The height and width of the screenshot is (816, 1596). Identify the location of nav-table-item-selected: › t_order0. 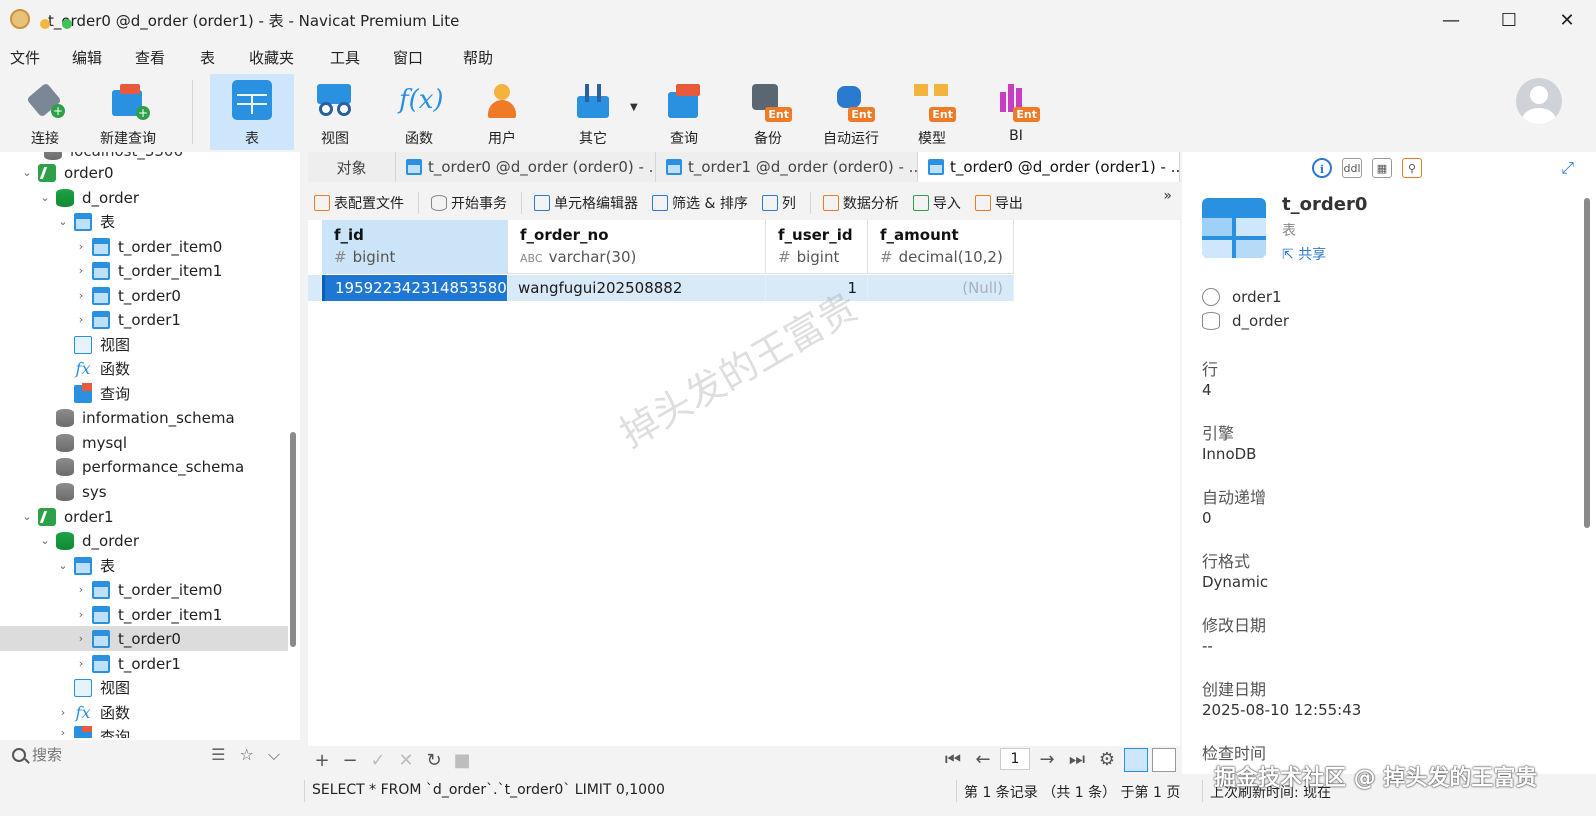
(144, 638).